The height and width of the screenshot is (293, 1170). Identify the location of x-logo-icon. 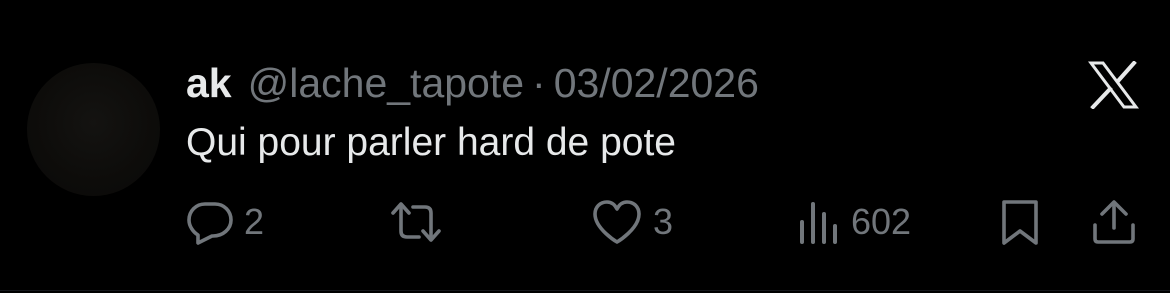
(1113, 85).